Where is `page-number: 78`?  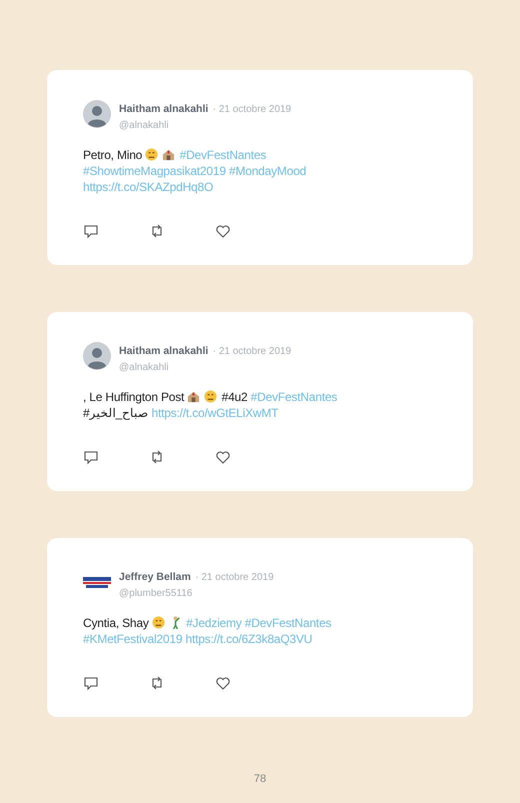 page-number: 78 is located at coordinates (260, 779).